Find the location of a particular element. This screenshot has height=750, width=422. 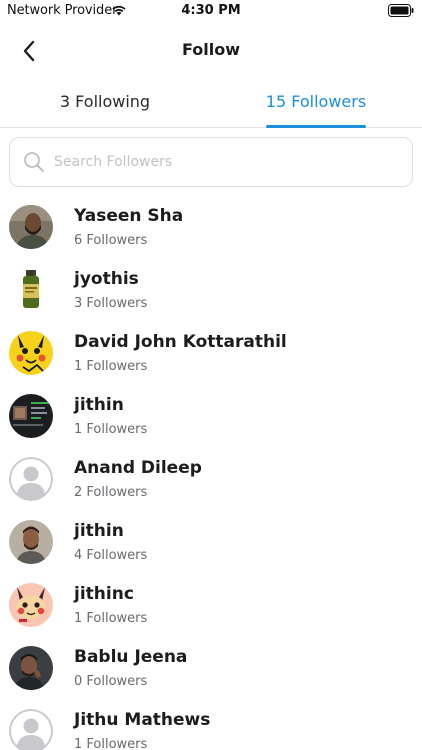

battery-icon is located at coordinates (401, 10).